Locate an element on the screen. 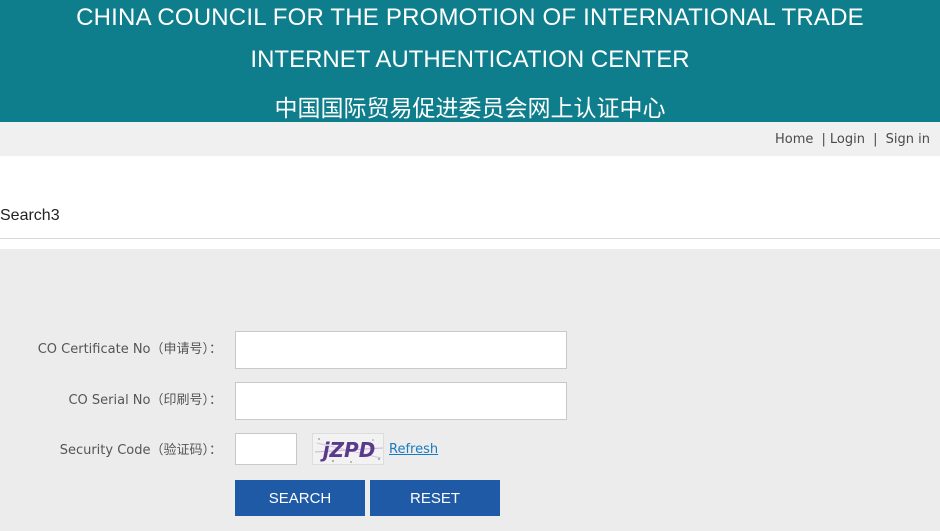  captcha-text: jZPD is located at coordinates (348, 450).